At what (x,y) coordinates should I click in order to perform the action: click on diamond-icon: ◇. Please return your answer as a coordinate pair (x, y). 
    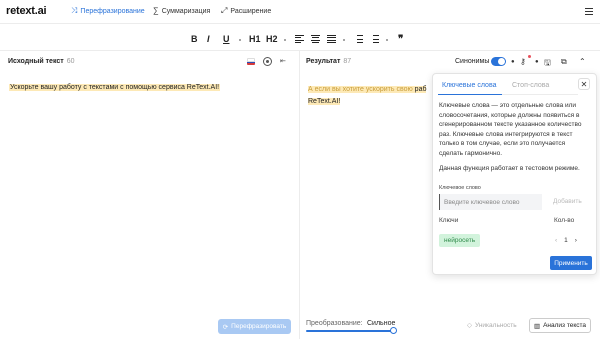
    Looking at the image, I should click on (469, 325).